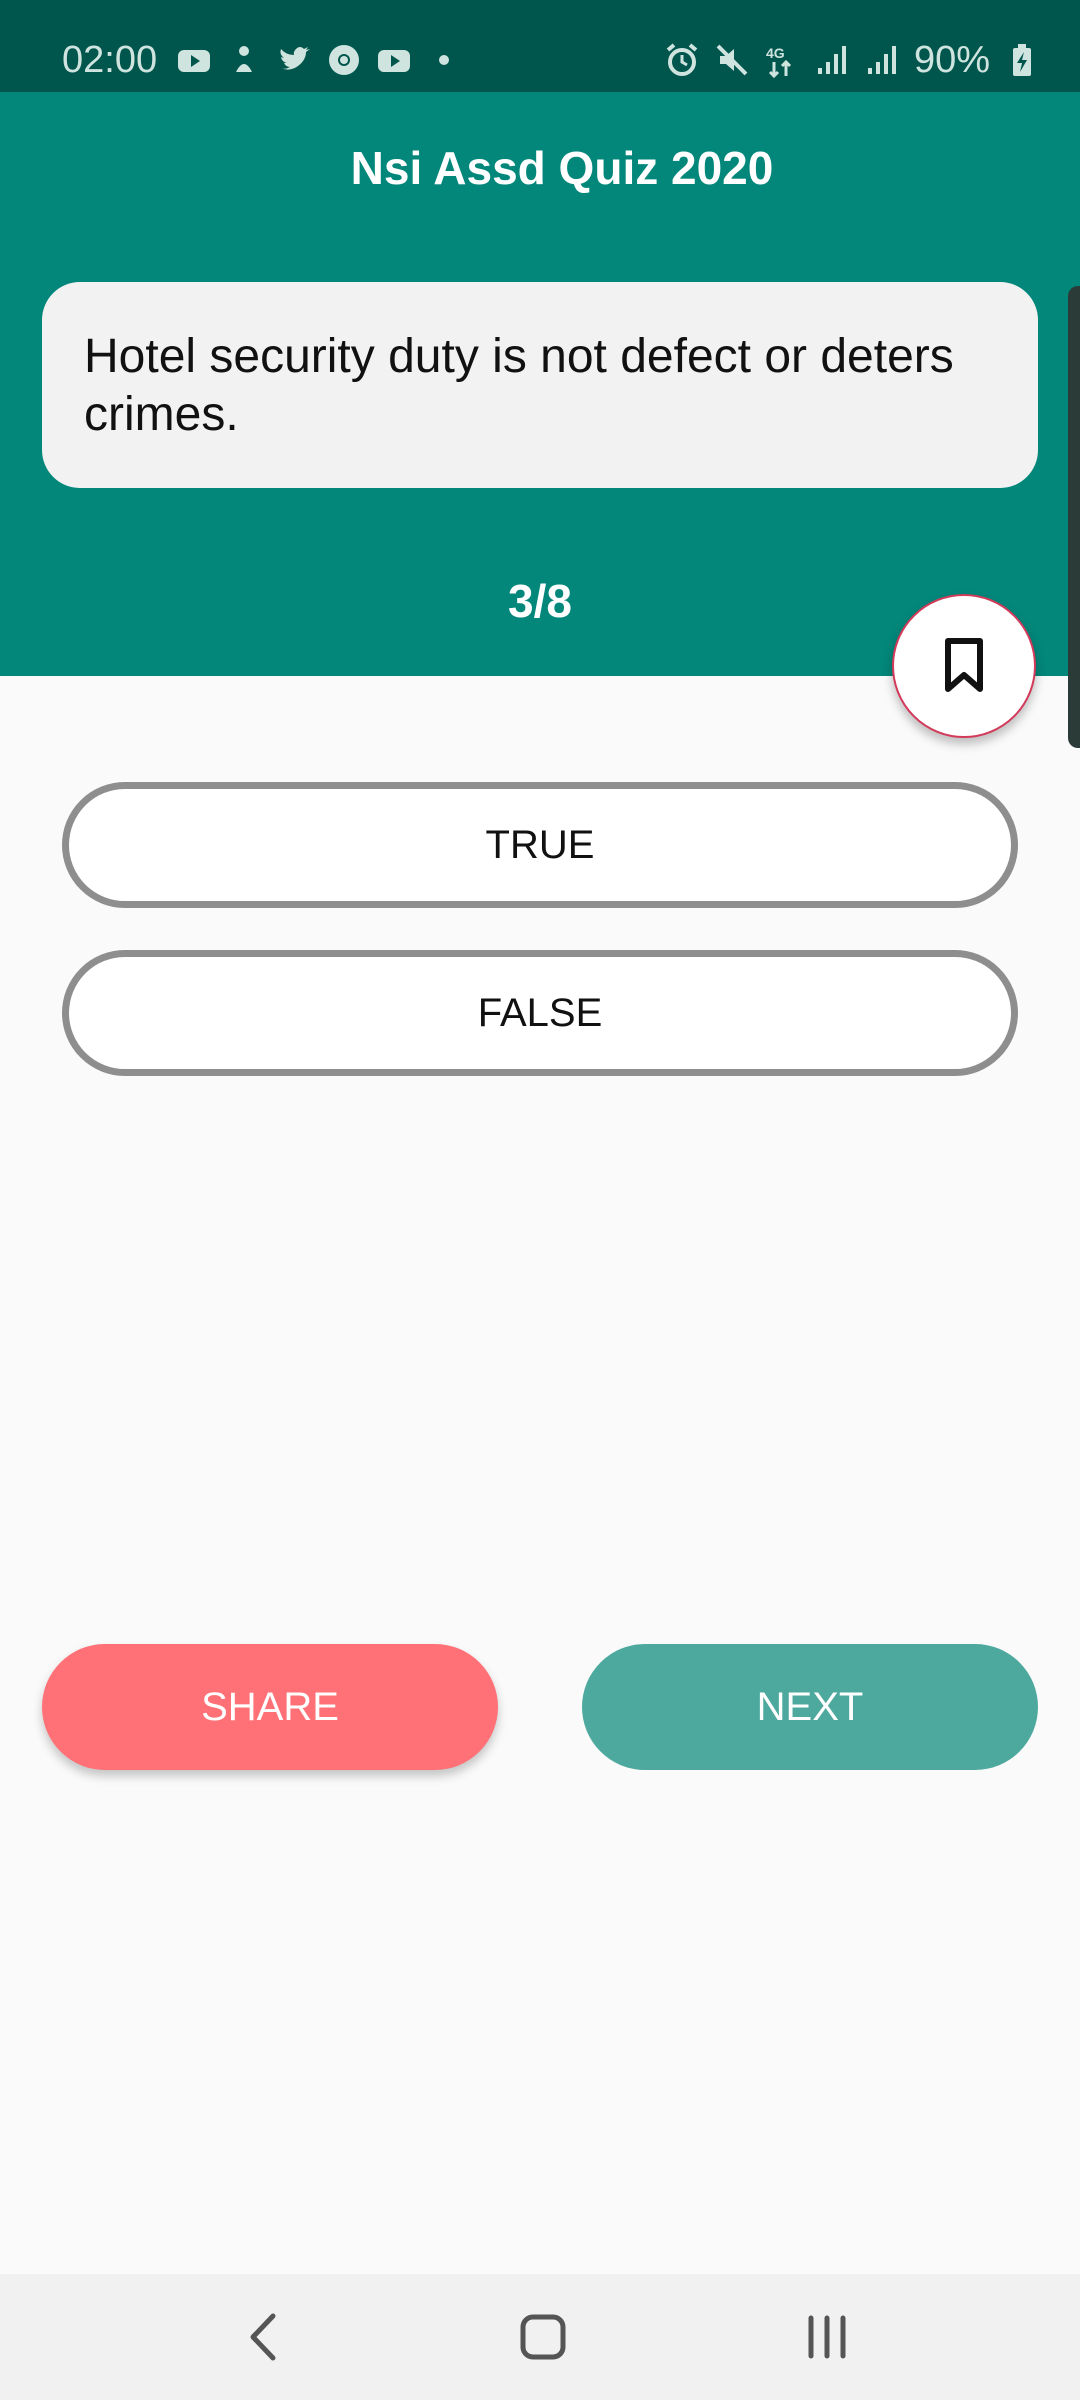 This screenshot has width=1080, height=2400. Describe the element at coordinates (110, 60) in the screenshot. I see `status-time: 02:00` at that location.